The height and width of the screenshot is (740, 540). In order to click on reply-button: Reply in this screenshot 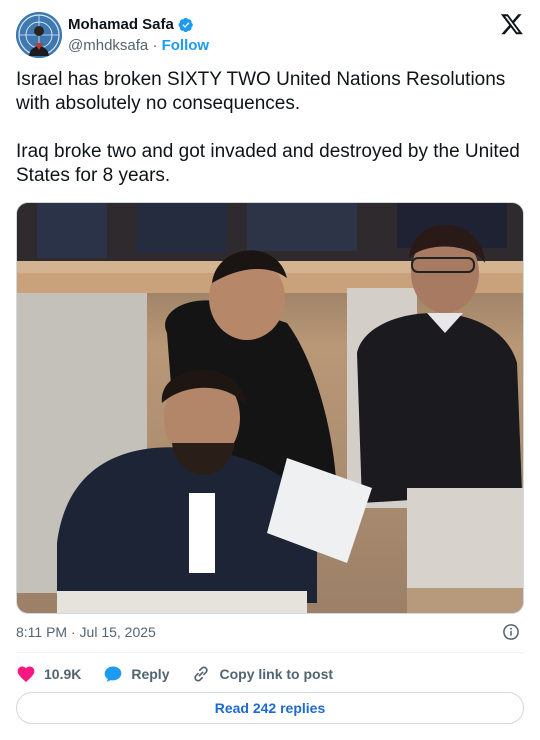, I will do `click(136, 674)`.